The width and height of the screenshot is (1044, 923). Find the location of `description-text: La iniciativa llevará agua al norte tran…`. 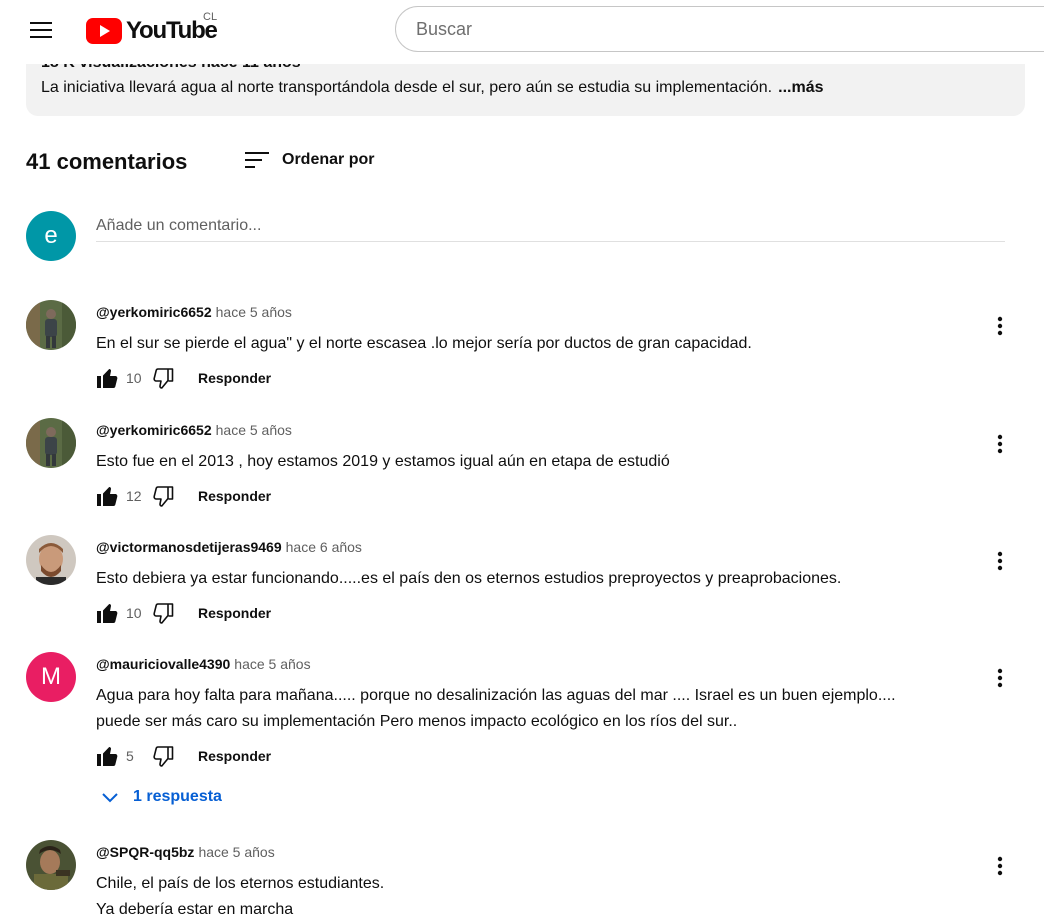

description-text: La iniciativa llevará agua al norte tran… is located at coordinates (432, 88).